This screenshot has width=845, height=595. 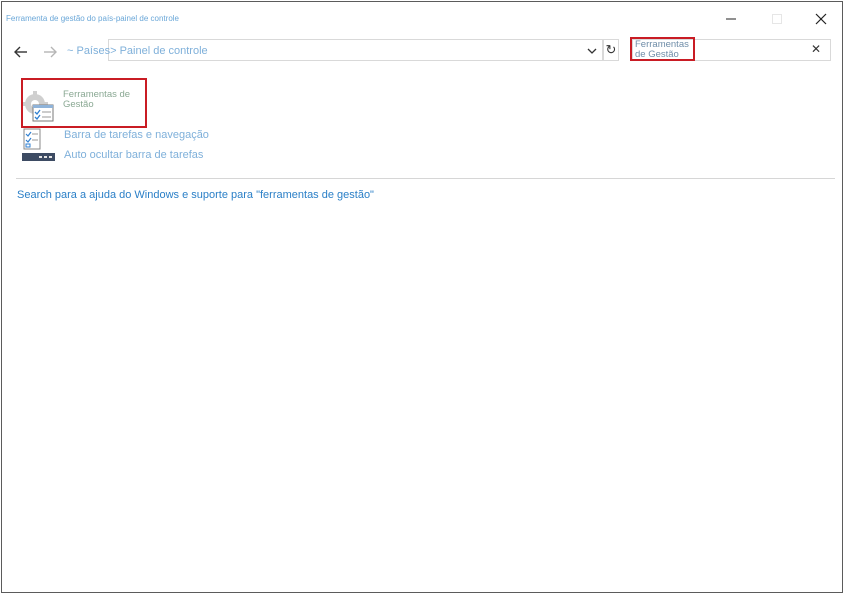 I want to click on forward-button, so click(x=50, y=52).